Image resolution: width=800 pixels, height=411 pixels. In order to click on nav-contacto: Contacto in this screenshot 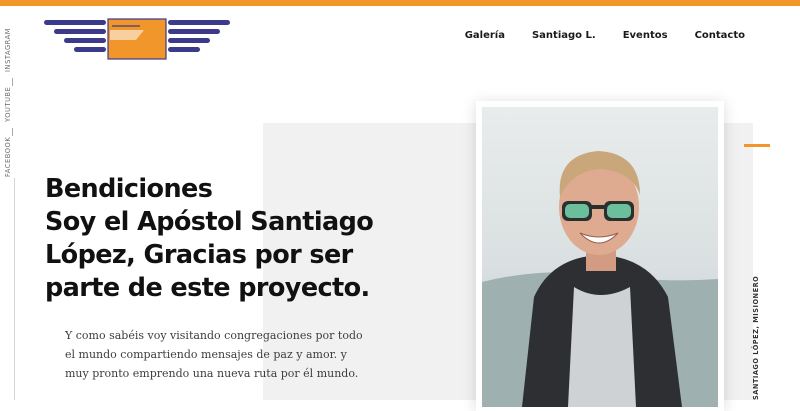, I will do `click(720, 35)`.